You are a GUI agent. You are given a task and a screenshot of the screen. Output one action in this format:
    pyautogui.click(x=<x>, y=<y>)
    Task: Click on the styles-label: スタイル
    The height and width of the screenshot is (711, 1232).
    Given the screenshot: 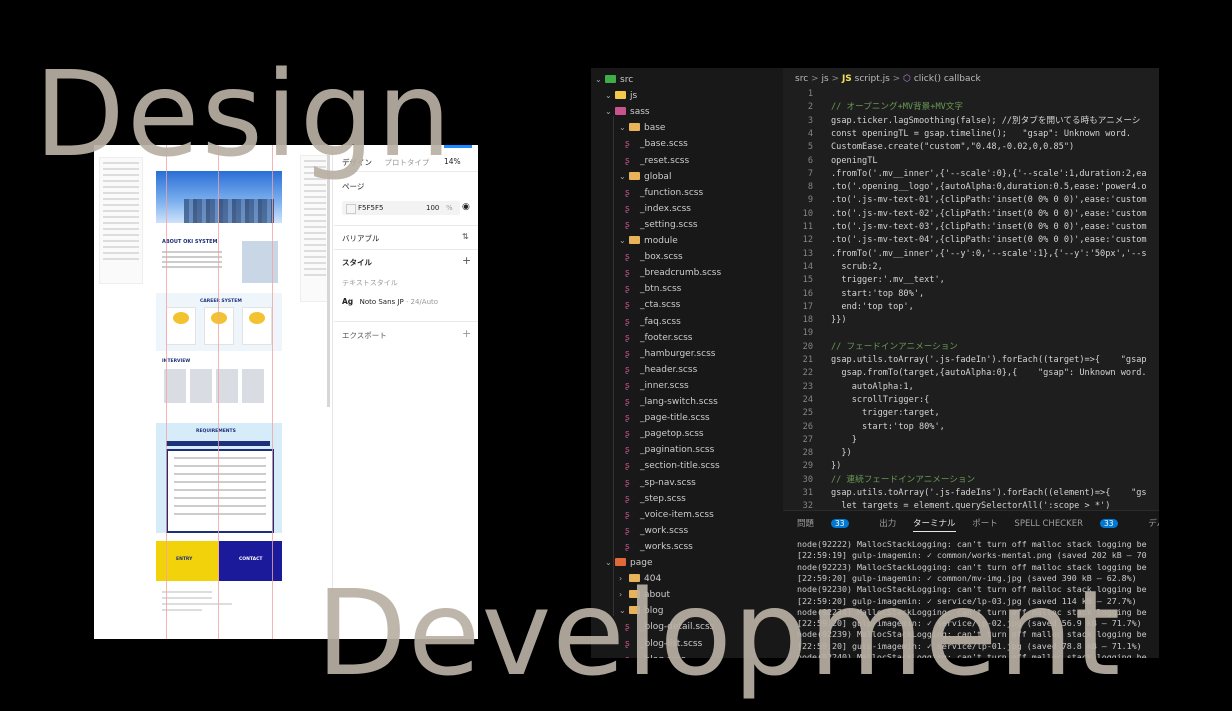 What is the action you would take?
    pyautogui.click(x=357, y=262)
    